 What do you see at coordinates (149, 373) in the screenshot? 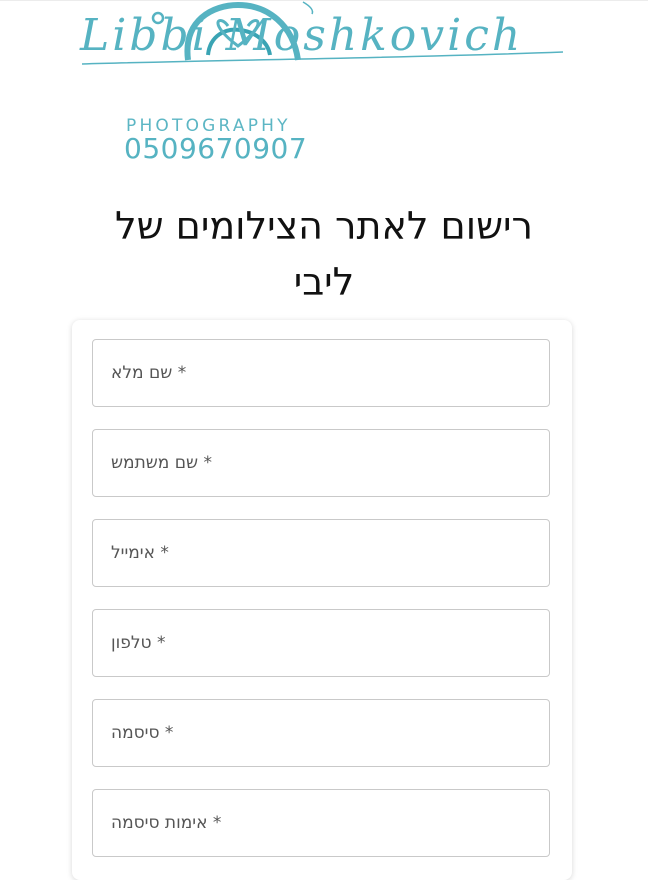
I see `full-name-placeholder: * שם מלא` at bounding box center [149, 373].